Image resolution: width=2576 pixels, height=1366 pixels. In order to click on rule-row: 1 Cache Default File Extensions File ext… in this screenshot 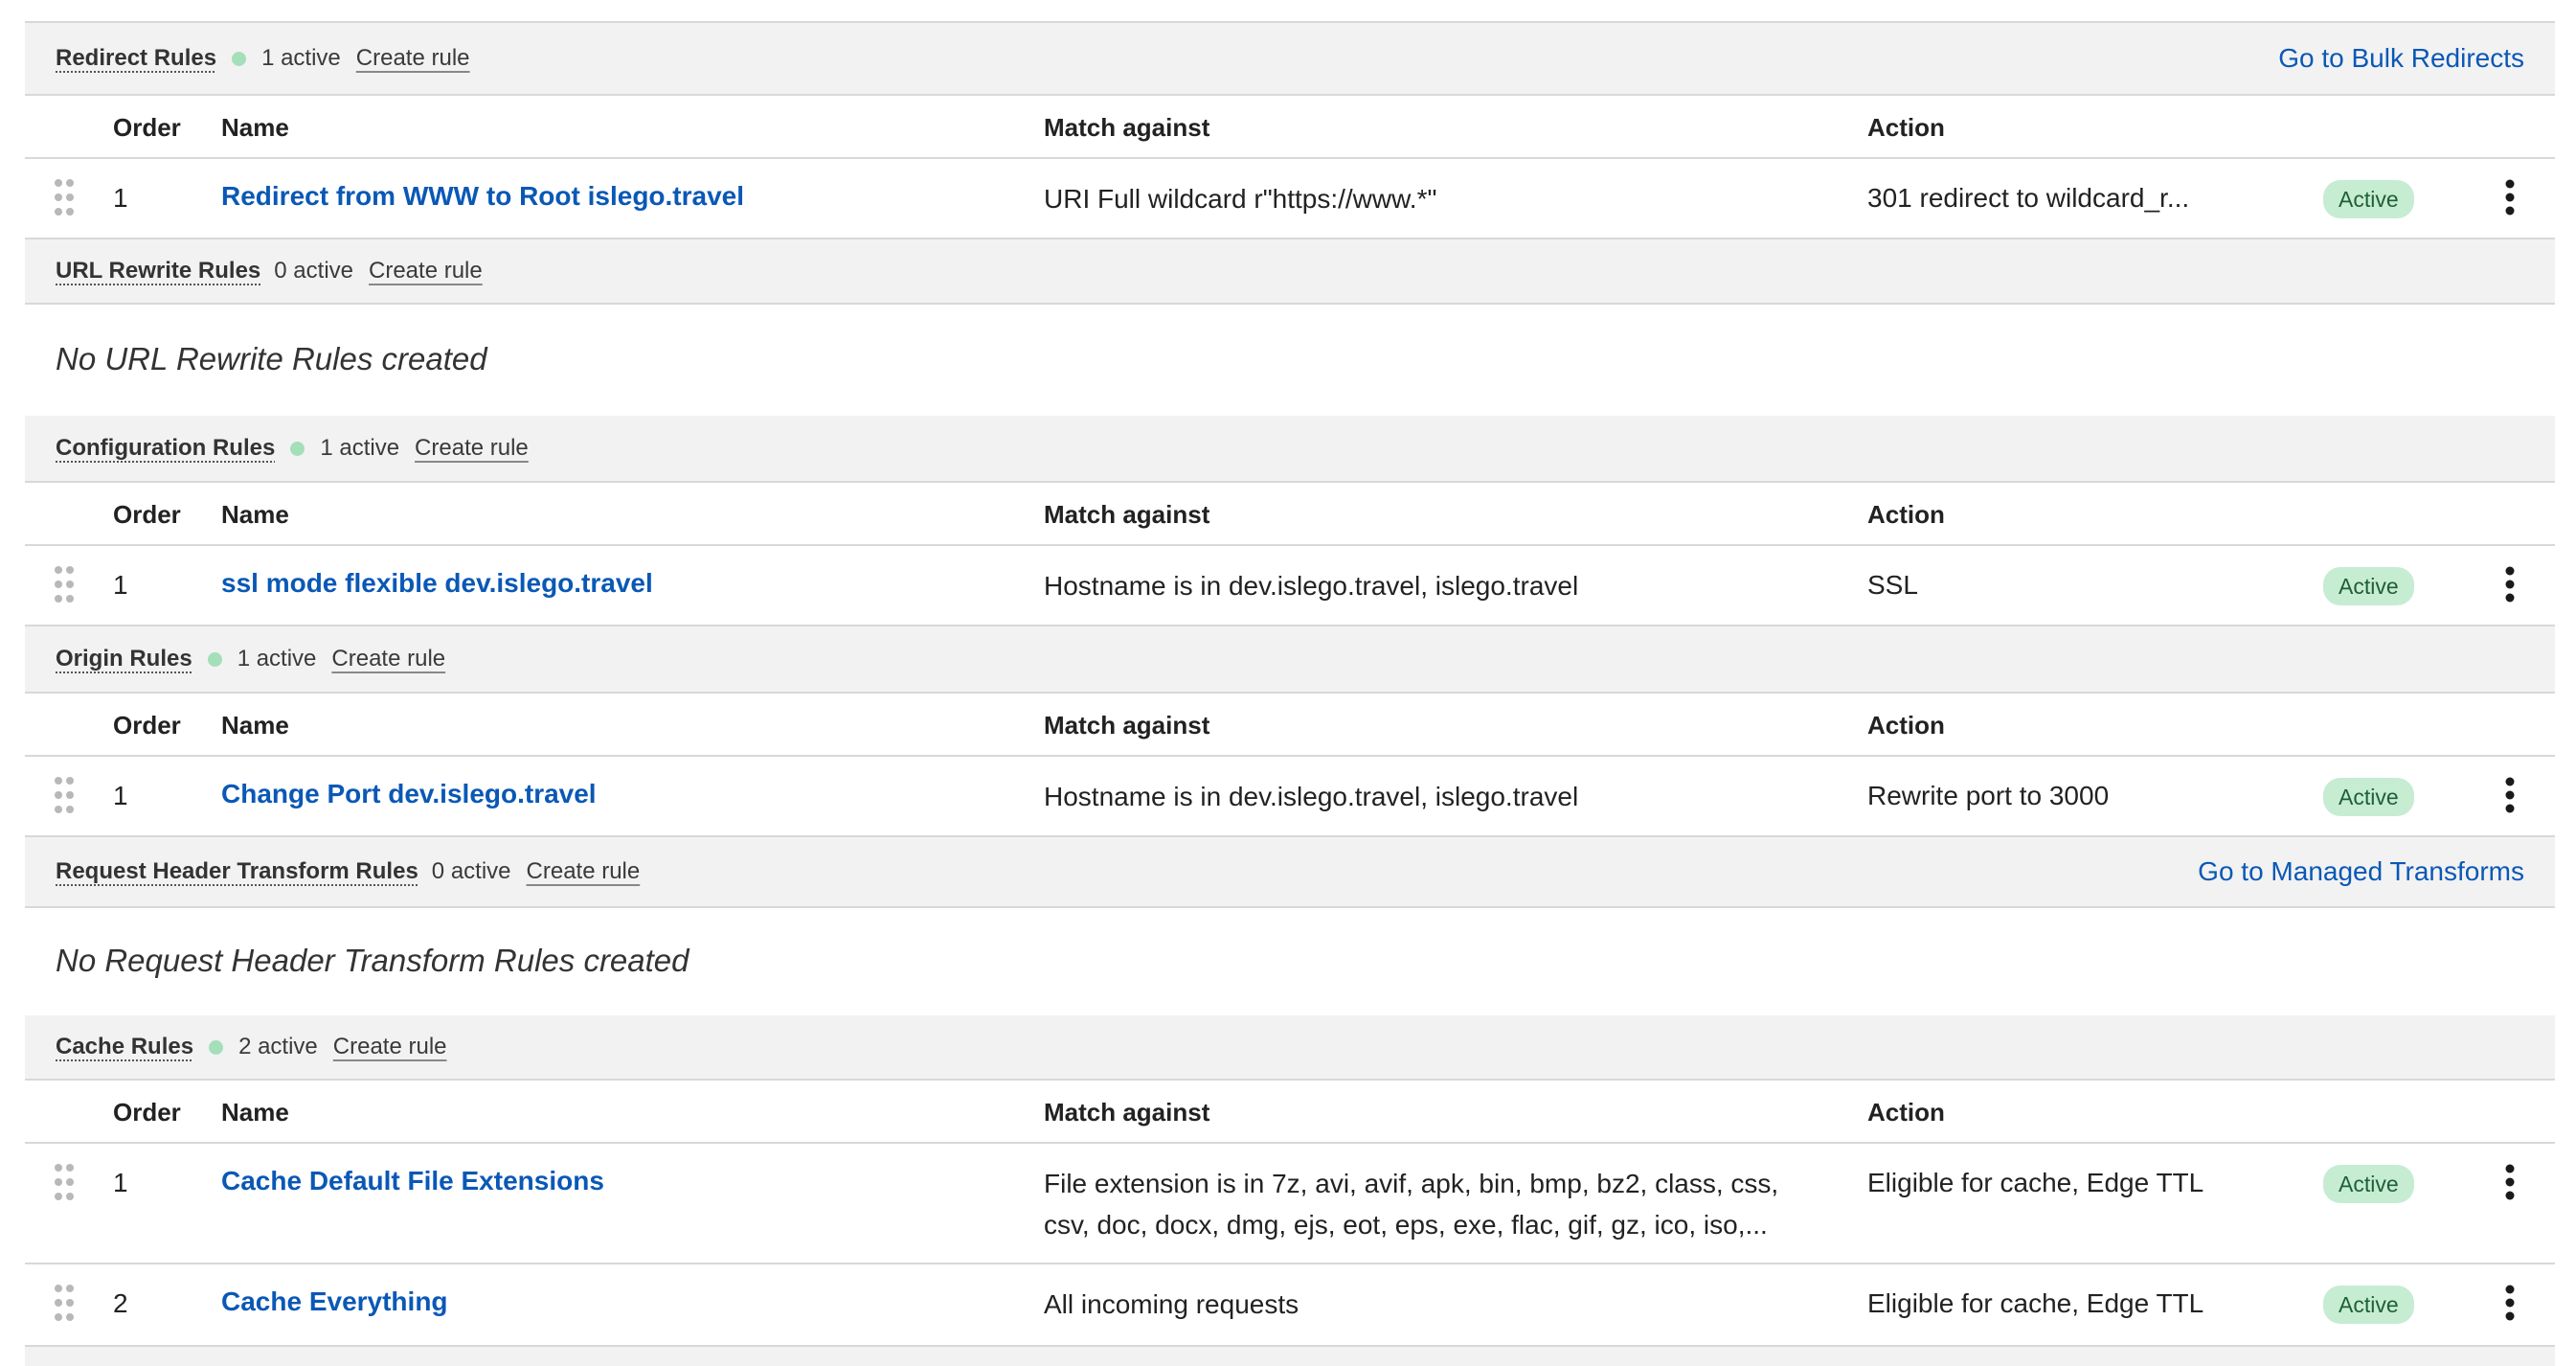, I will do `click(1290, 1204)`.